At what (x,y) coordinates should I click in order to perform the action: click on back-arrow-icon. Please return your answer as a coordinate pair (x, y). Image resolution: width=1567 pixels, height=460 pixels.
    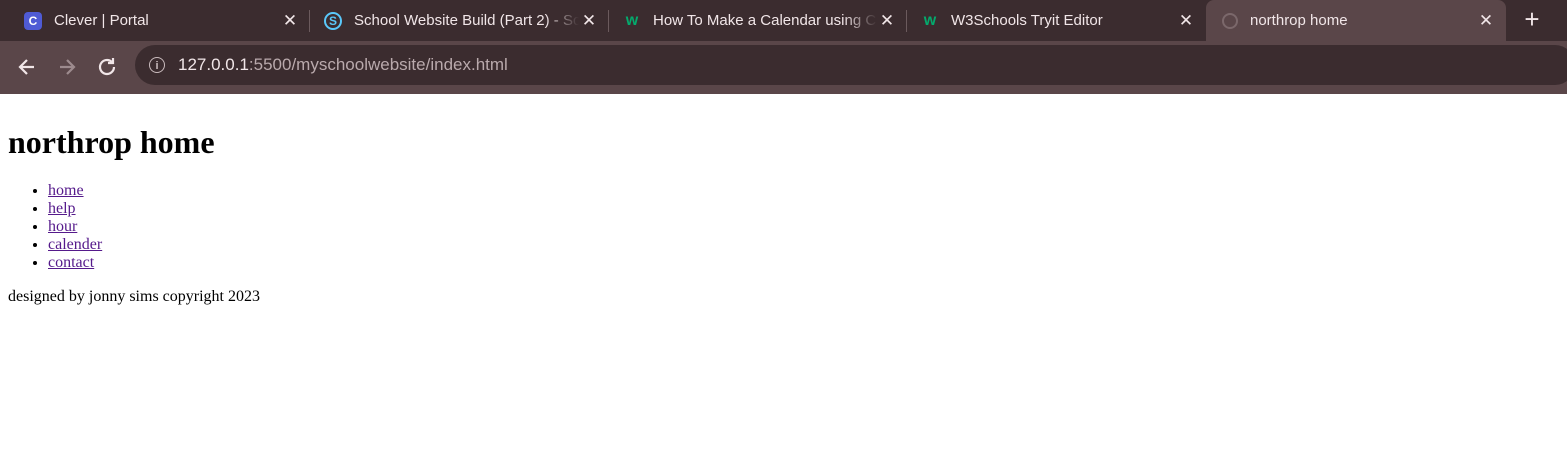
    Looking at the image, I should click on (26, 67).